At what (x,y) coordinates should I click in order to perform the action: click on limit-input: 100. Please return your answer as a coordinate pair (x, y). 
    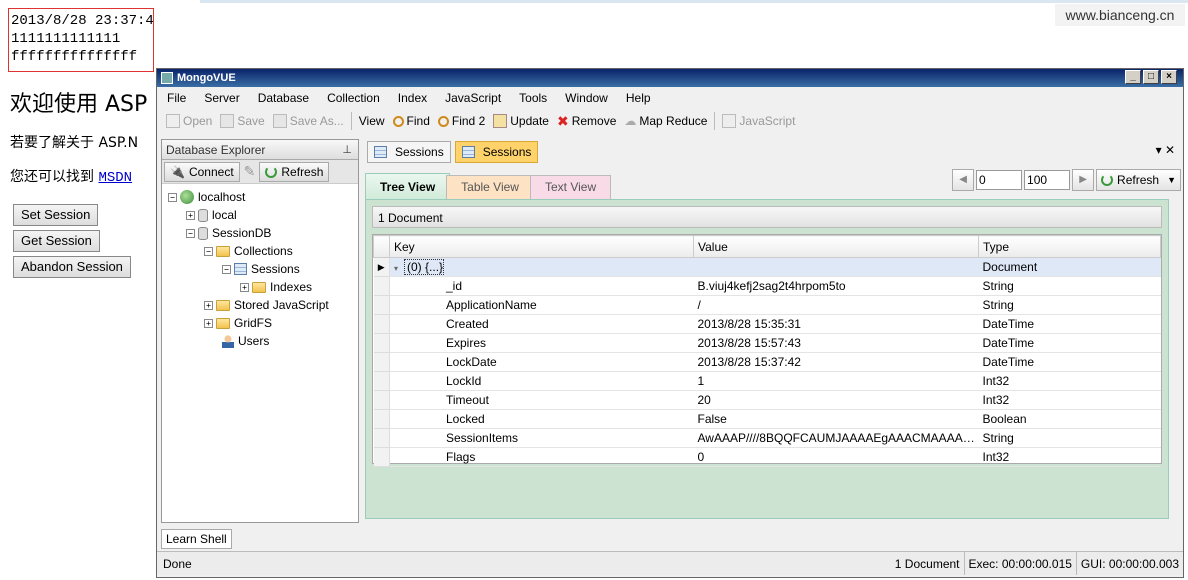
    Looking at the image, I should click on (1047, 180).